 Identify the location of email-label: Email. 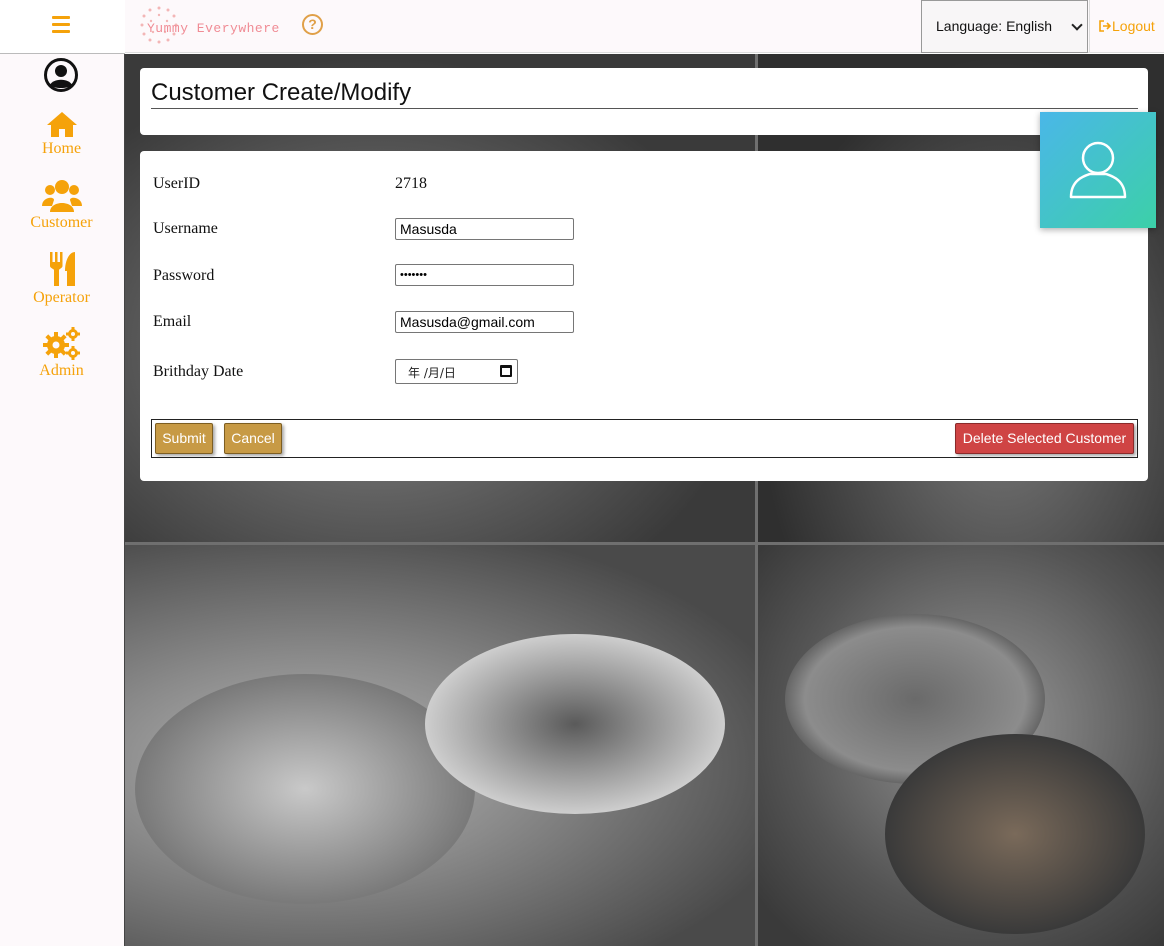
(172, 321).